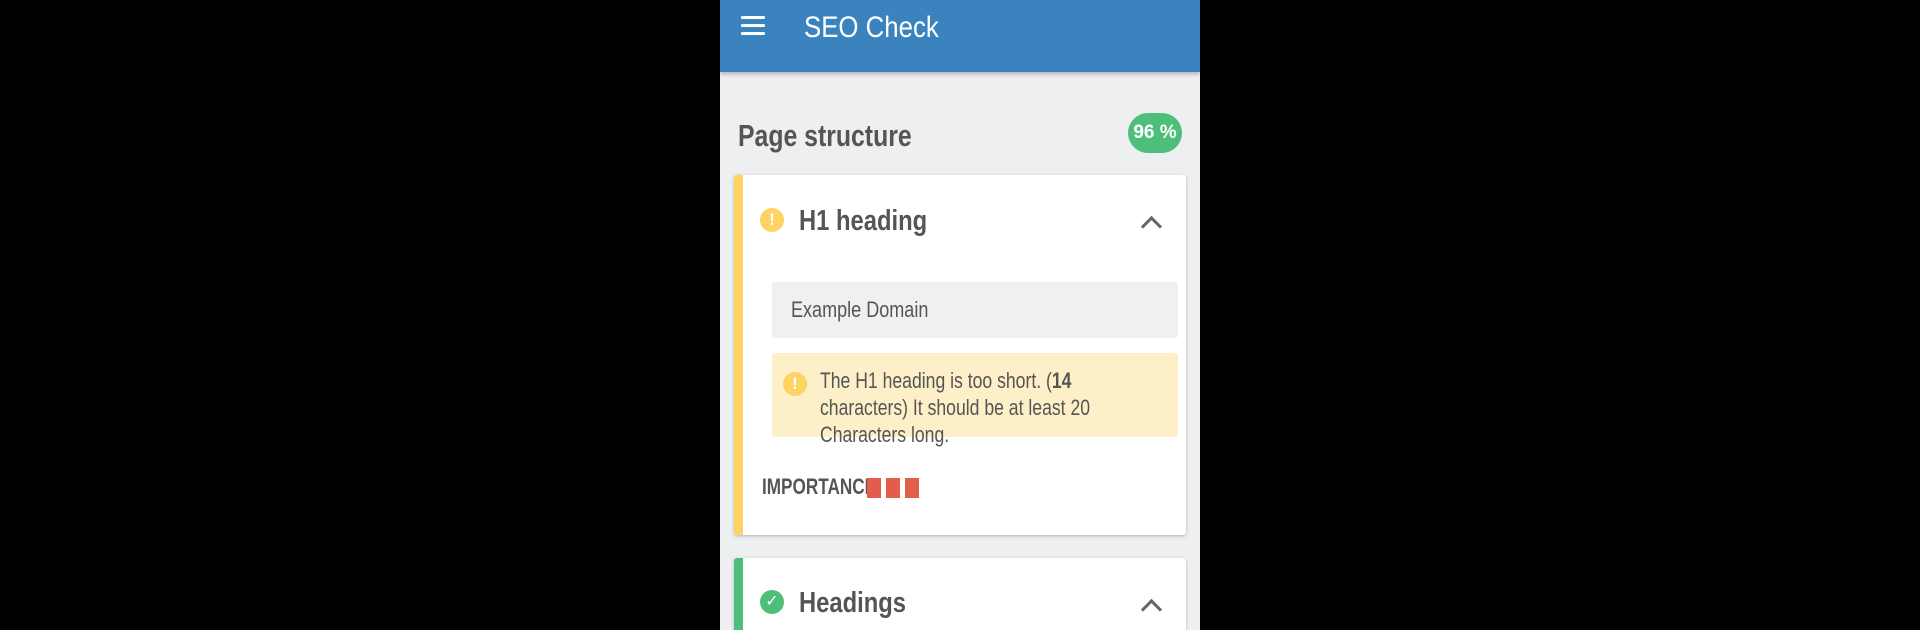  What do you see at coordinates (795, 384) in the screenshot?
I see `alert-icon: !` at bounding box center [795, 384].